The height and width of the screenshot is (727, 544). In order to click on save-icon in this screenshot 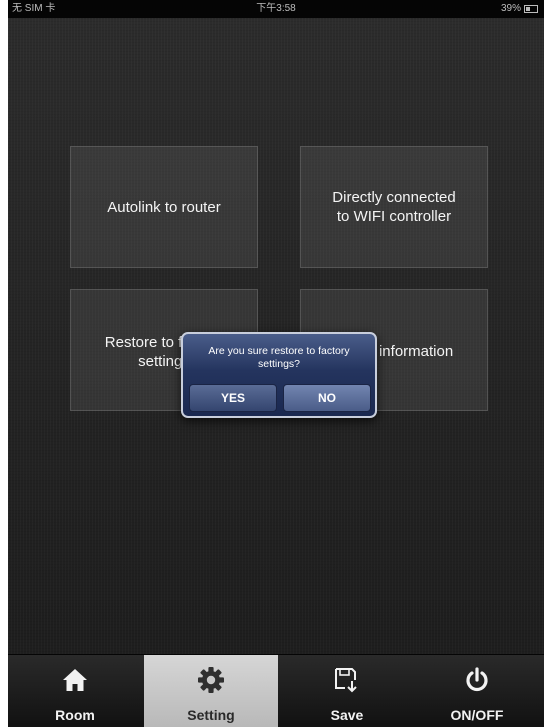, I will do `click(347, 680)`.